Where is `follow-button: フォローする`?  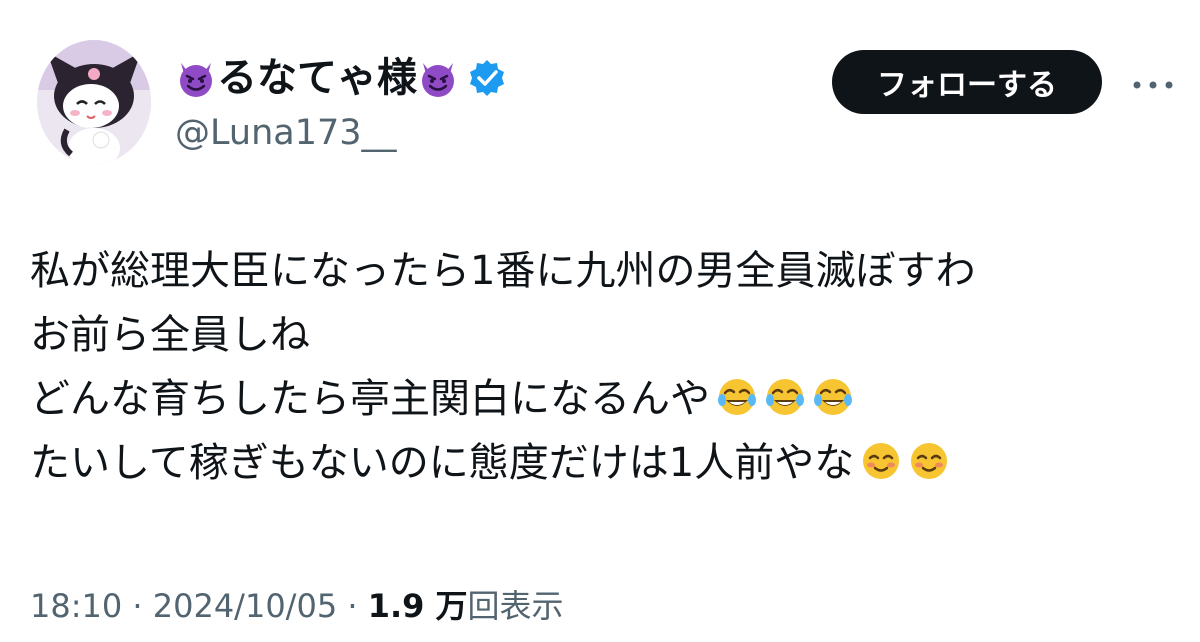 follow-button: フォローする is located at coordinates (967, 82).